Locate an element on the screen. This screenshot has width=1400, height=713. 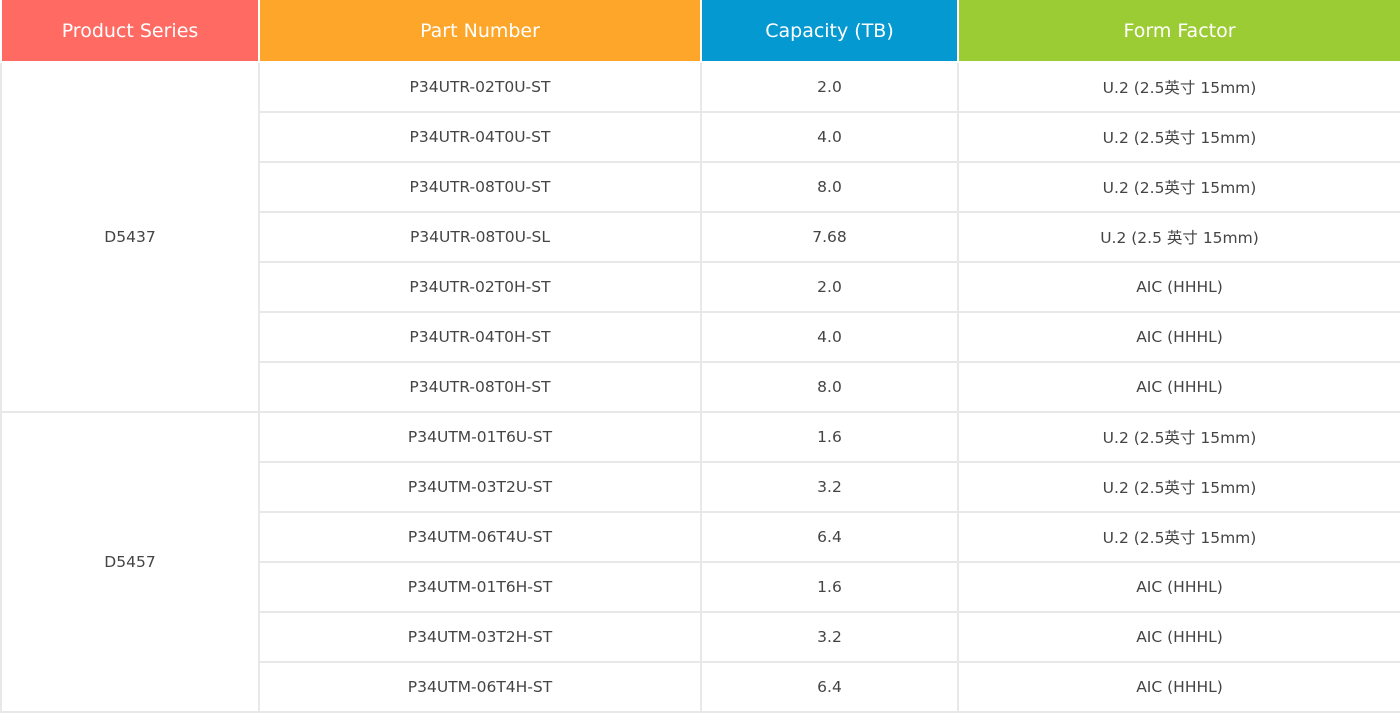
part-number-cell: P34UTM-01T6H-ST is located at coordinates (480, 587).